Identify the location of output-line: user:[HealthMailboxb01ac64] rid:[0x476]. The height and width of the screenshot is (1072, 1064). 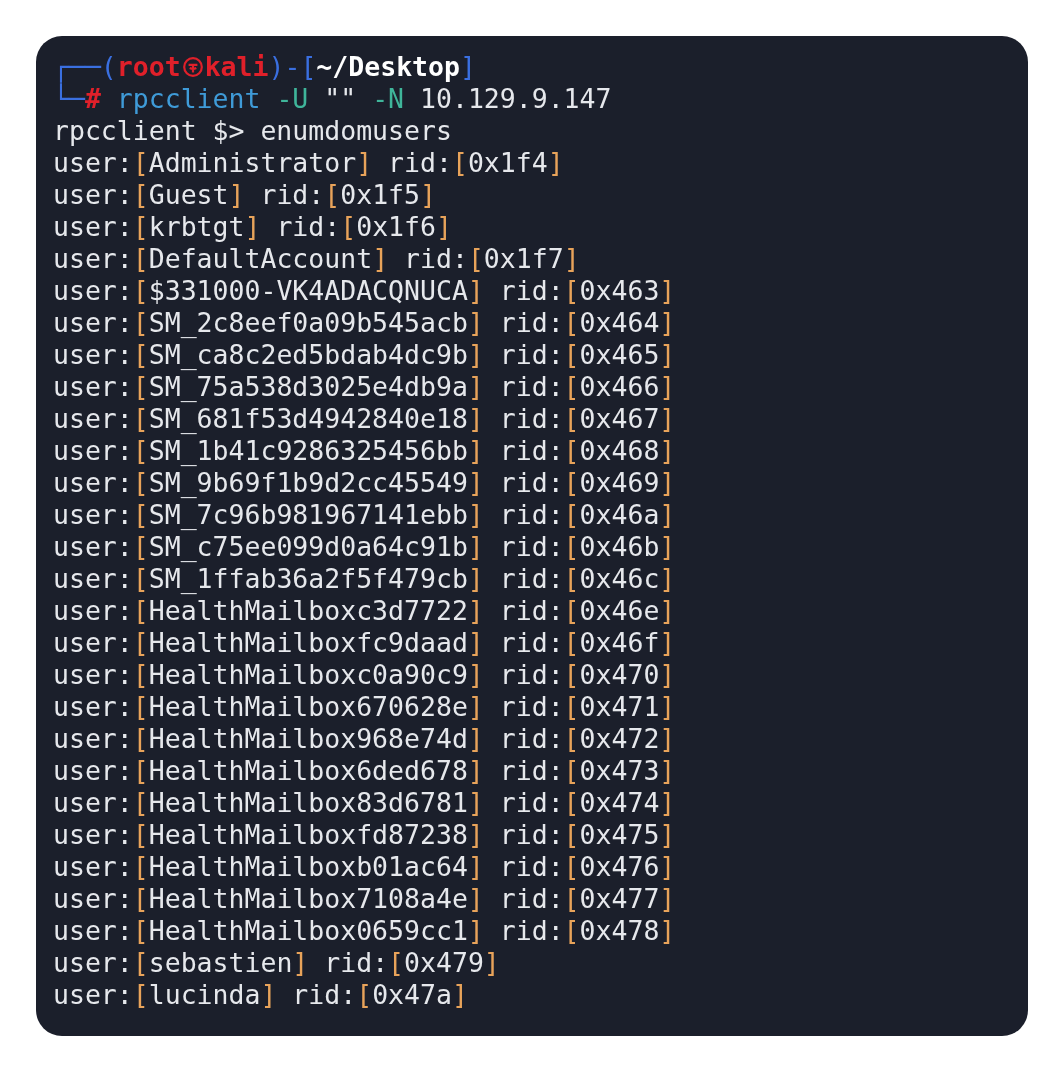
(364, 867).